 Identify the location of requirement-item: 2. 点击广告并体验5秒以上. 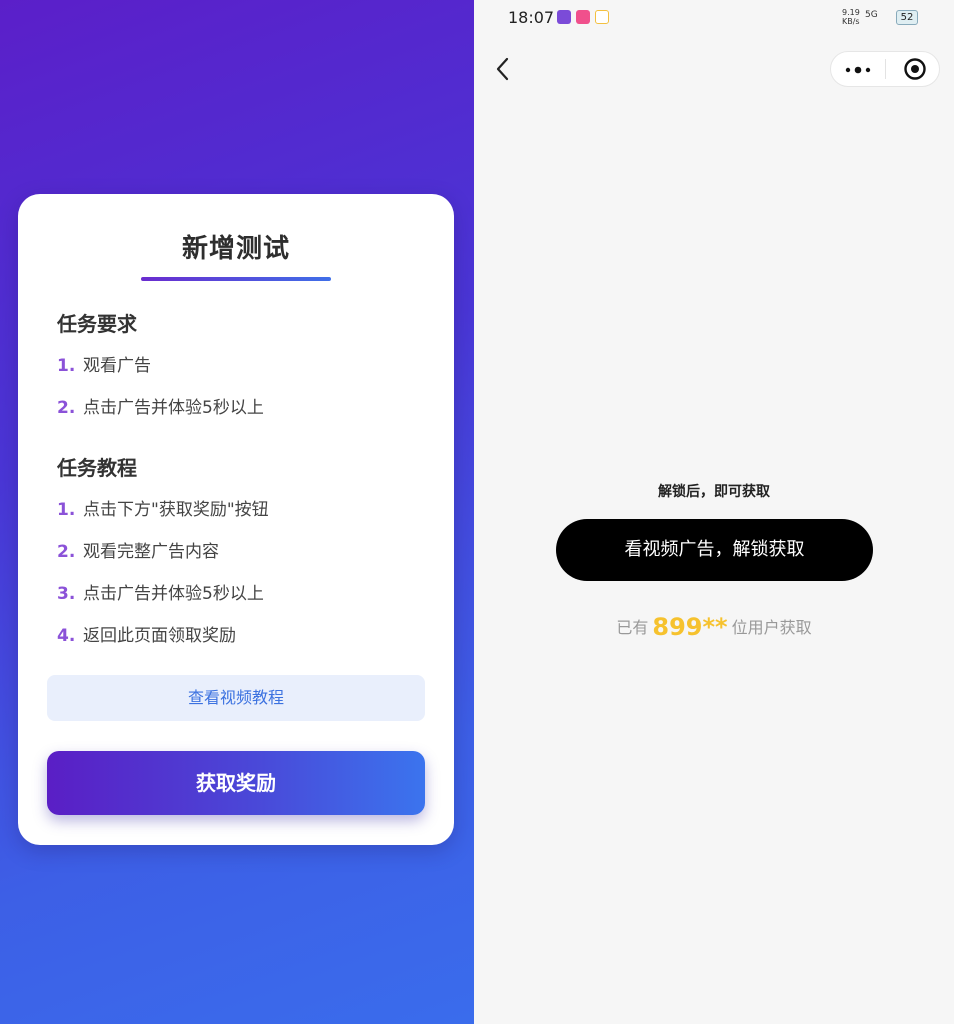
(160, 405).